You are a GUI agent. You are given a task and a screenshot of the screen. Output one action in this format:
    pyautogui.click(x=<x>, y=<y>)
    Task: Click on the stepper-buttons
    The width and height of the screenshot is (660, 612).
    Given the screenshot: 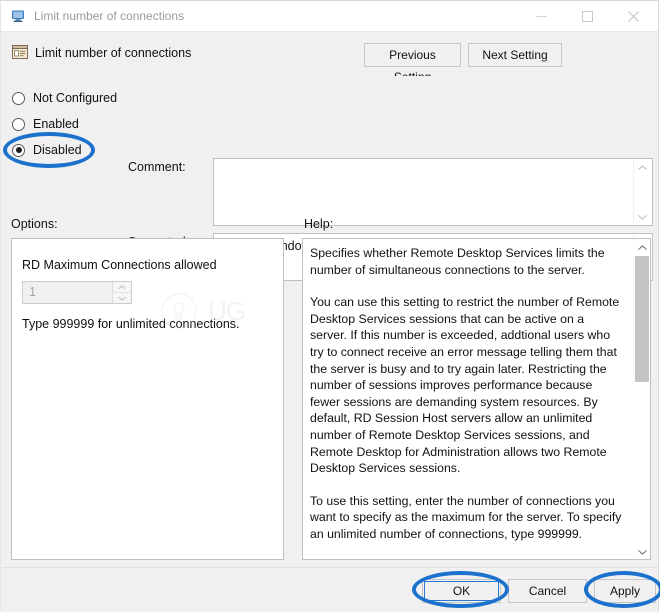 What is the action you would take?
    pyautogui.click(x=121, y=292)
    